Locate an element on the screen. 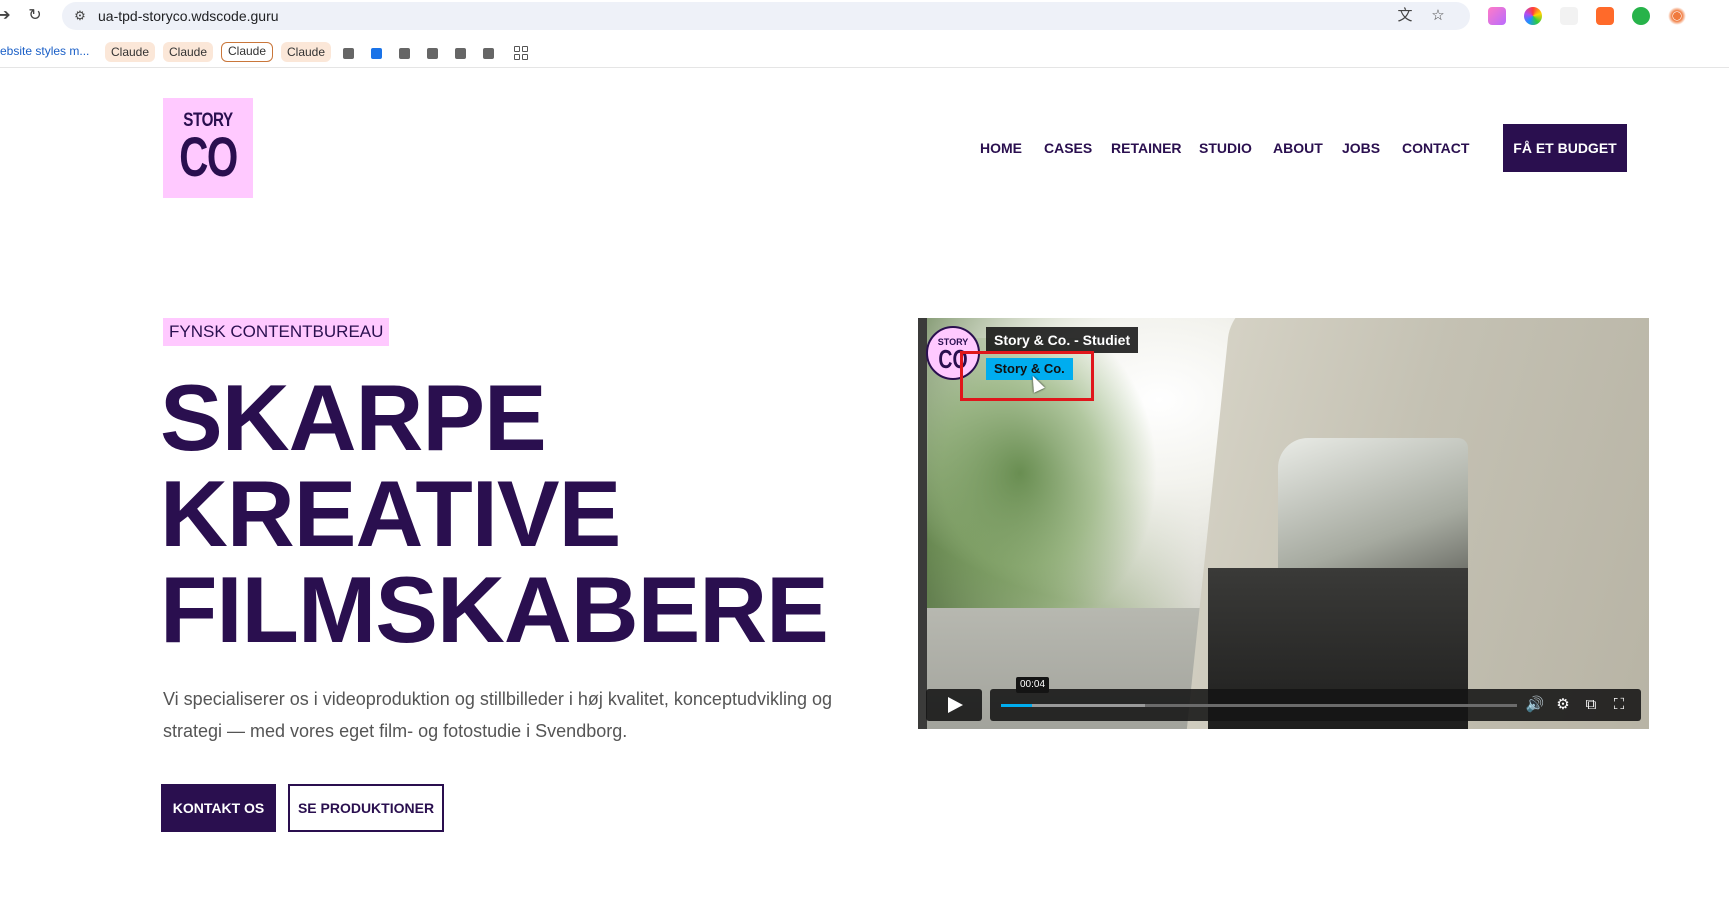 This screenshot has width=1729, height=916. apps-grid-icon is located at coordinates (521, 53).